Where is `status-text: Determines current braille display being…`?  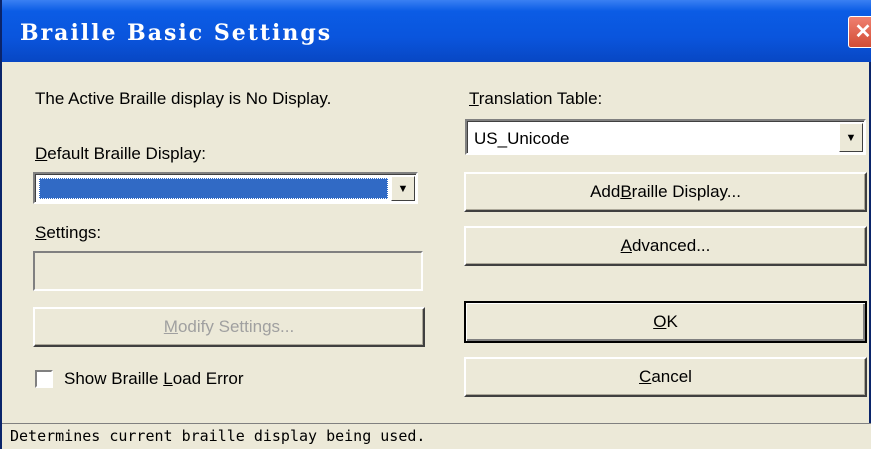
status-text: Determines current braille display being… is located at coordinates (218, 436).